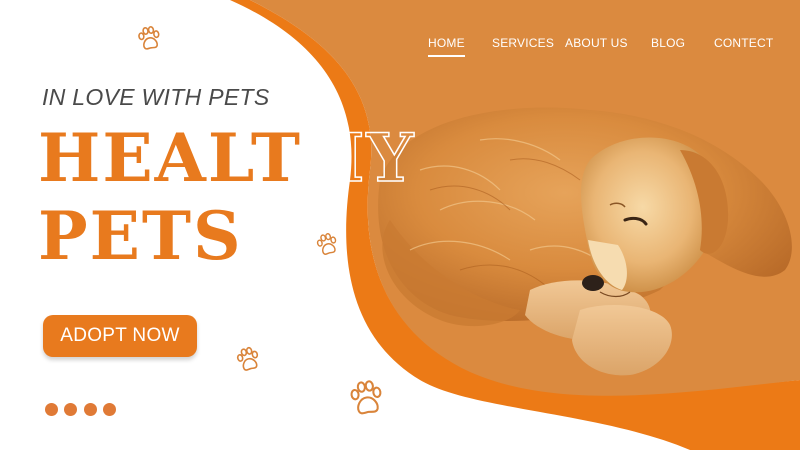  Describe the element at coordinates (446, 46) in the screenshot. I see `nav-item-home: HOME` at that location.